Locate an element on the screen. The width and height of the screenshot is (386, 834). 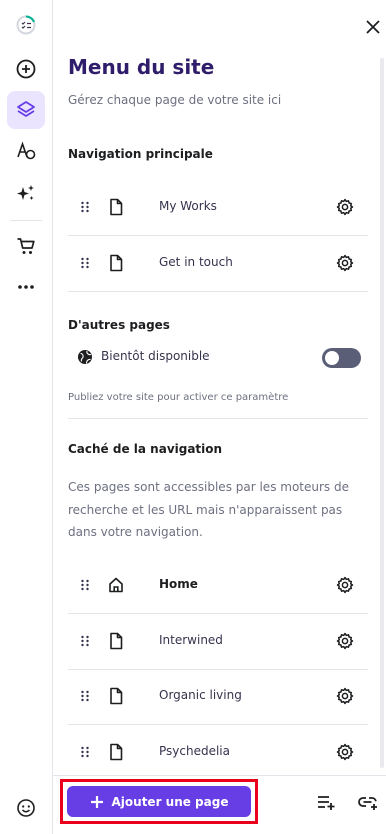
checklist-progress-icon is located at coordinates (26, 25).